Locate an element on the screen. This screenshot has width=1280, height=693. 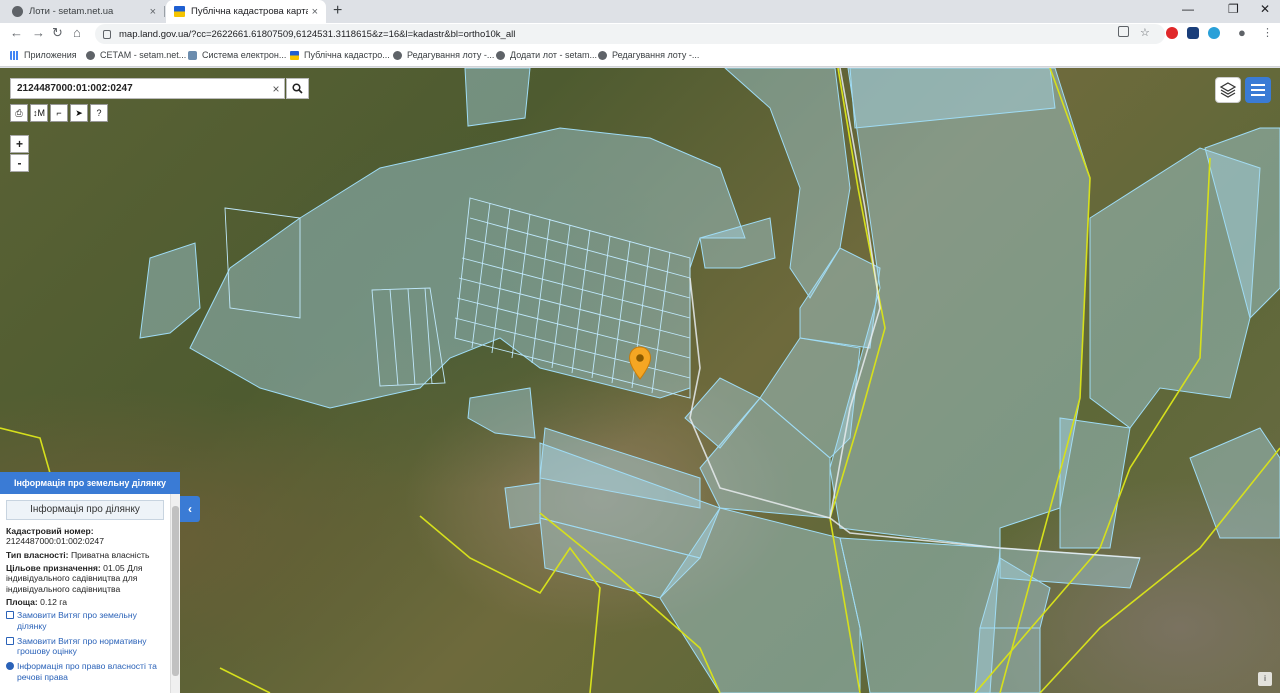
profile-icon: ● is located at coordinates (1242, 32).